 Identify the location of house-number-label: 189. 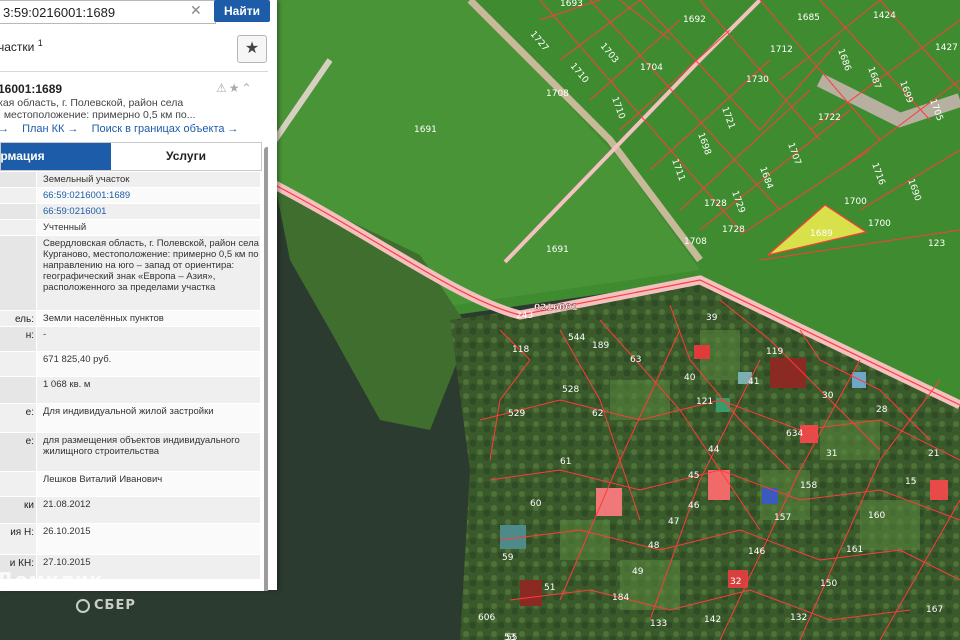
(600, 346).